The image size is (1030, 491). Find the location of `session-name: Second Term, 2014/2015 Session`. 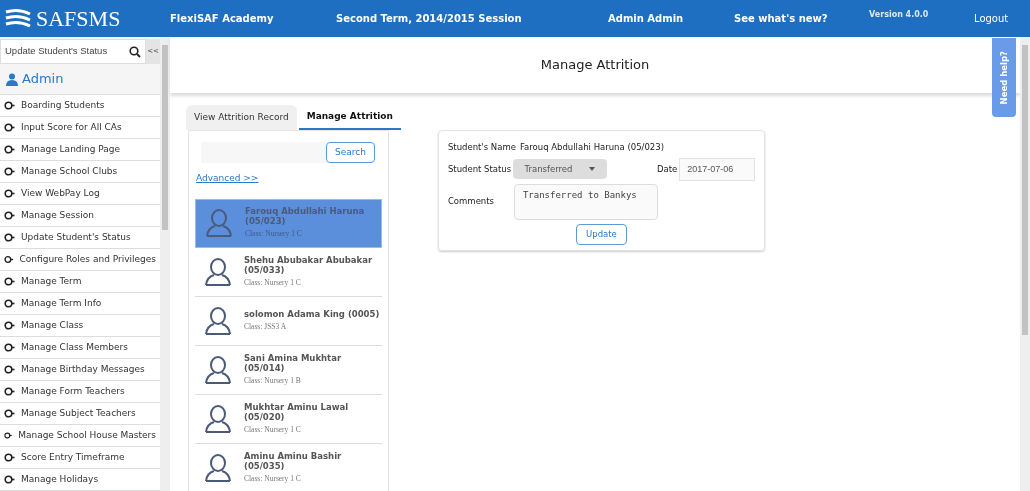

session-name: Second Term, 2014/2015 Session is located at coordinates (429, 19).